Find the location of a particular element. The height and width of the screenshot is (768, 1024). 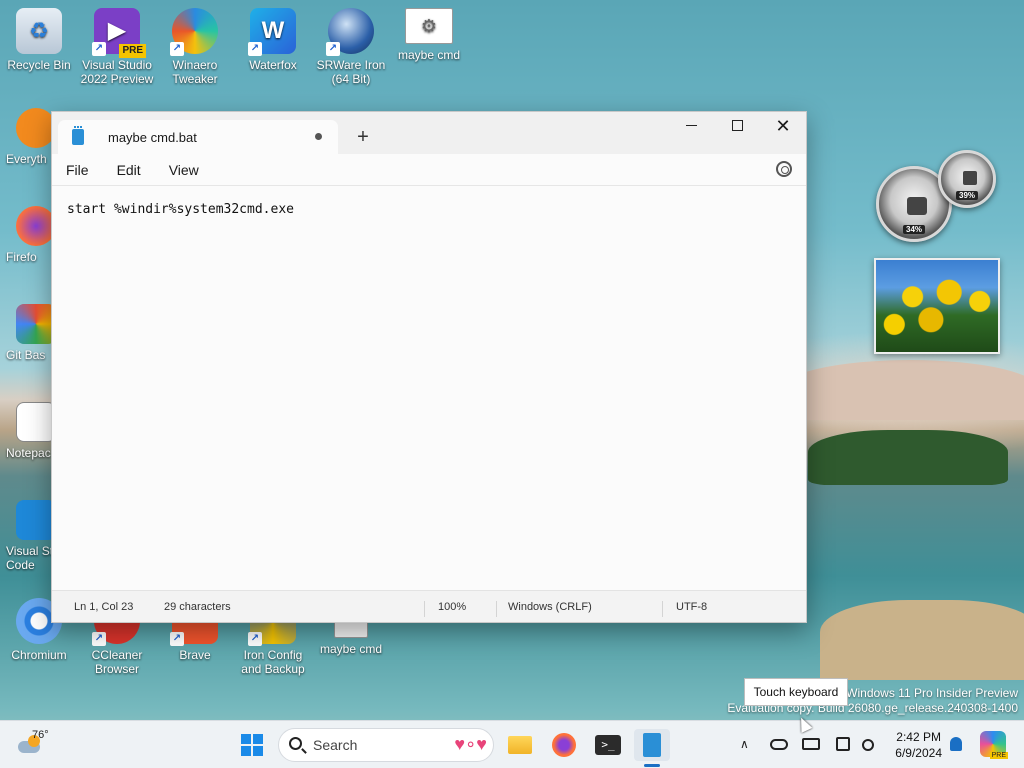

show-hidden-icons-chevron-icon: ∧ is located at coordinates (744, 744).